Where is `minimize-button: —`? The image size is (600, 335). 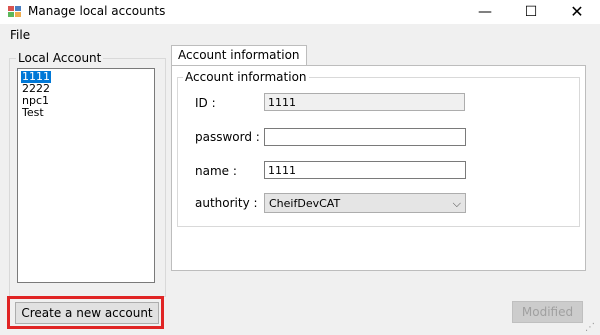
minimize-button: — is located at coordinates (485, 12).